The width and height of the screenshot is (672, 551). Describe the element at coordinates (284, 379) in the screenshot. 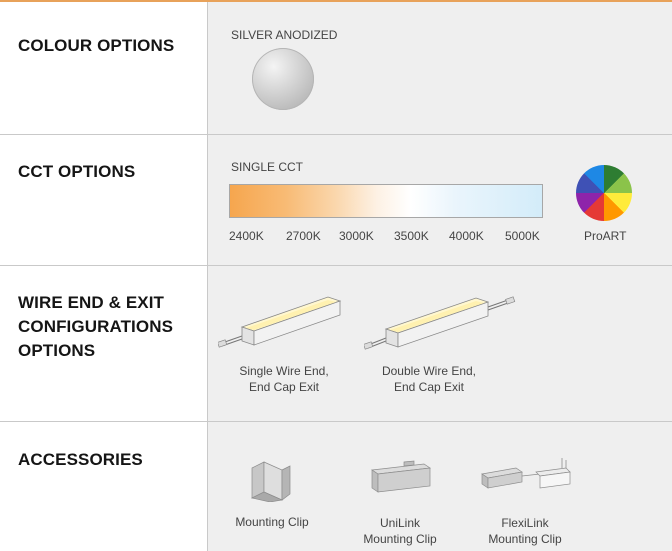

I see `single-wire-end-caption: Single Wire End, End Cap Exit` at that location.